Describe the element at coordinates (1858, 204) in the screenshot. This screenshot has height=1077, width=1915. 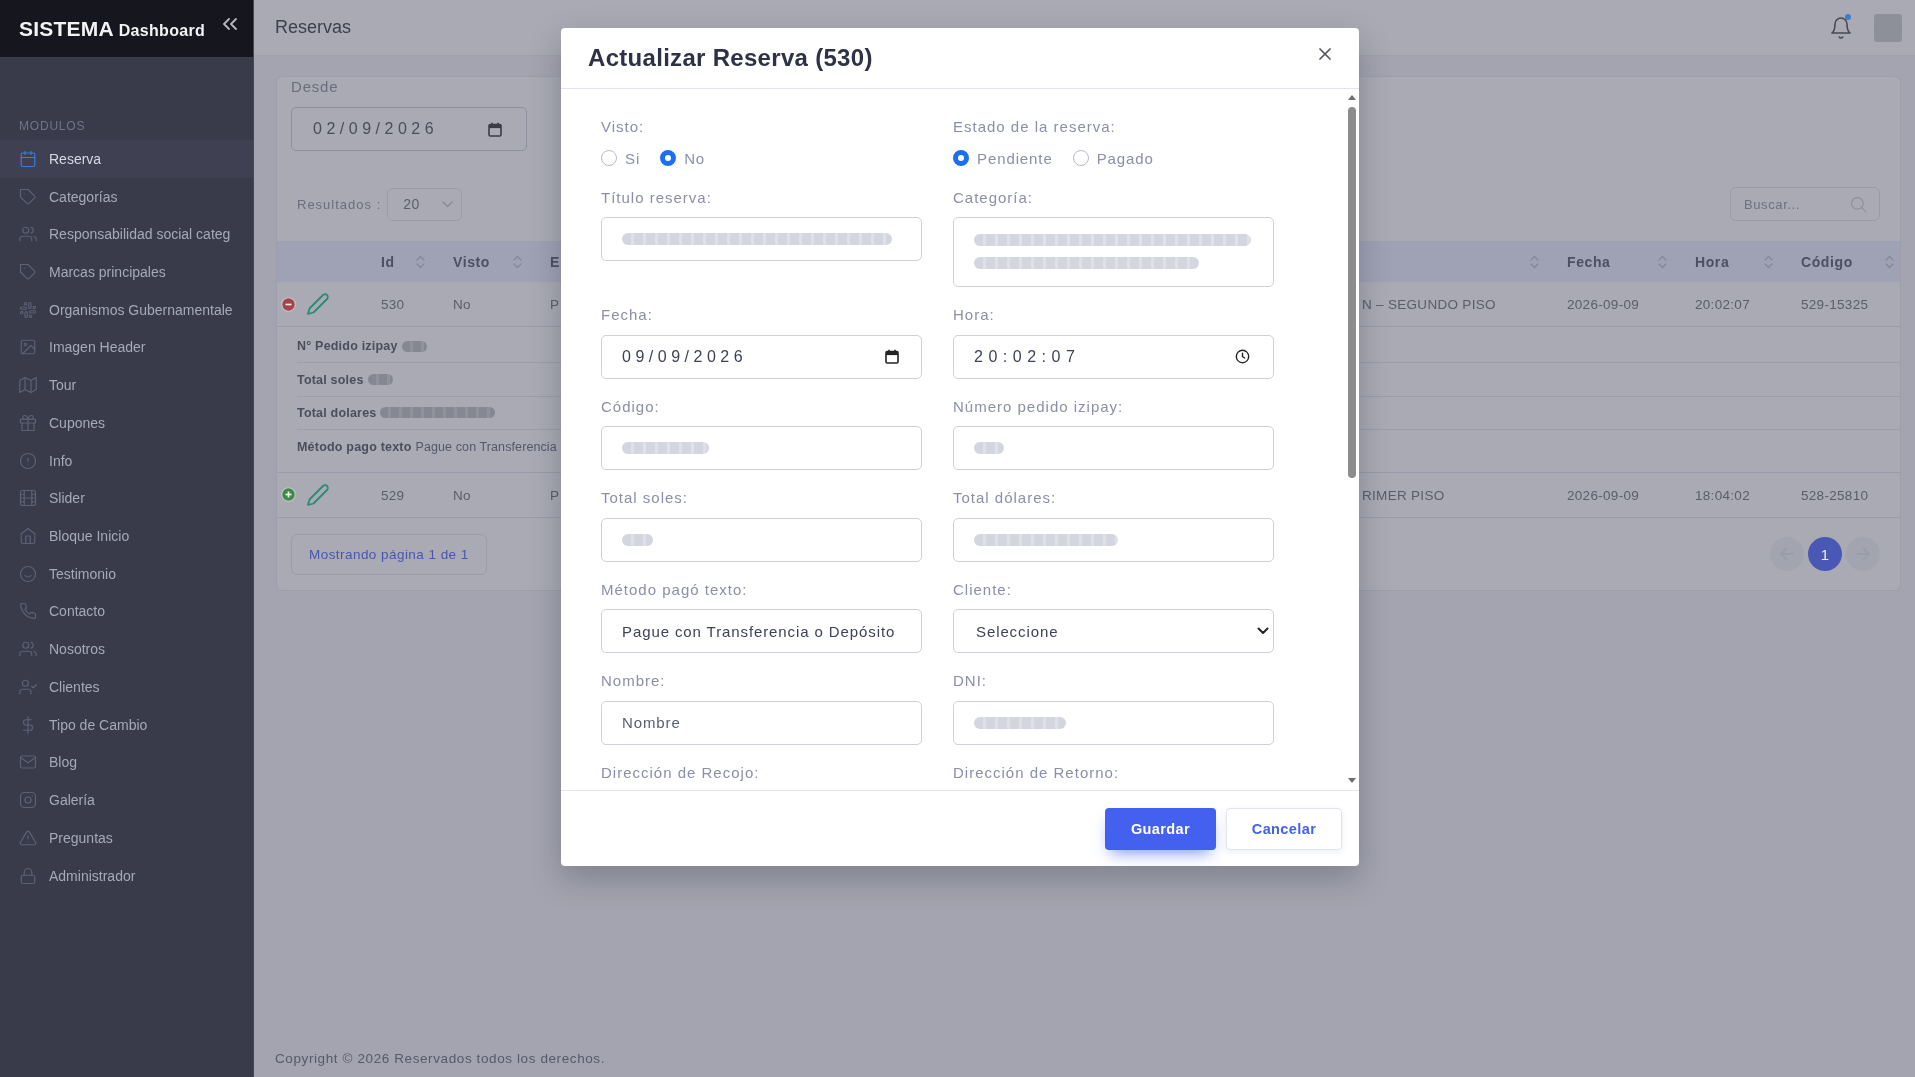
I see `search-icon` at that location.